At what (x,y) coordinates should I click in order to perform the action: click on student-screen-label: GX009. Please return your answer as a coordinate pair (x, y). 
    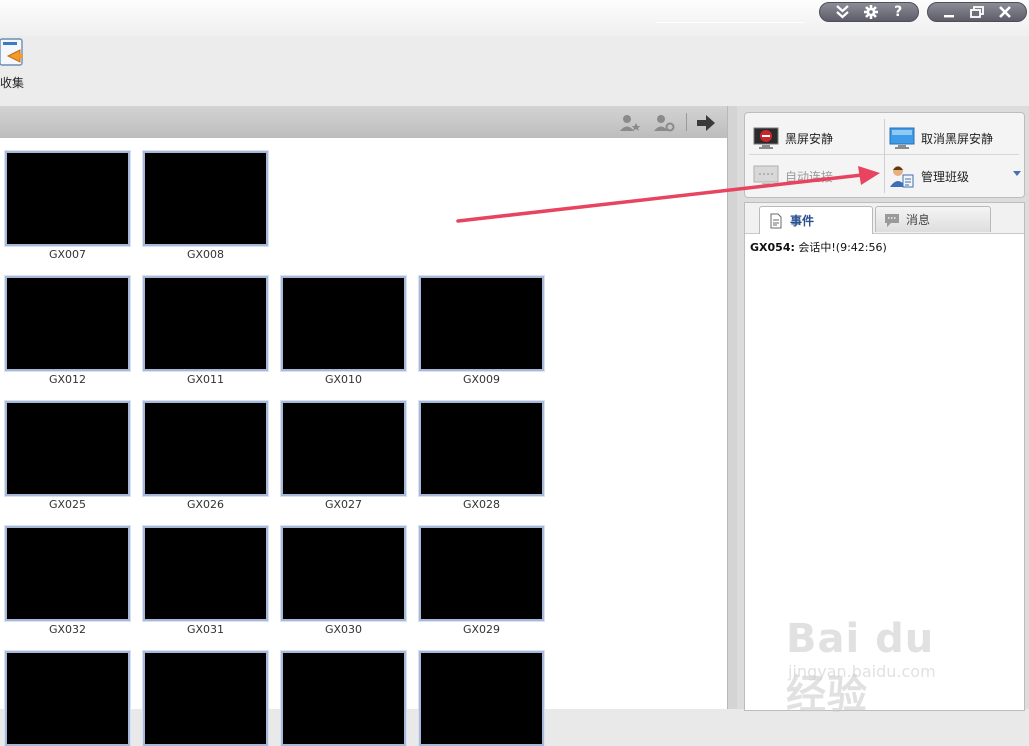
    Looking at the image, I should click on (481, 379).